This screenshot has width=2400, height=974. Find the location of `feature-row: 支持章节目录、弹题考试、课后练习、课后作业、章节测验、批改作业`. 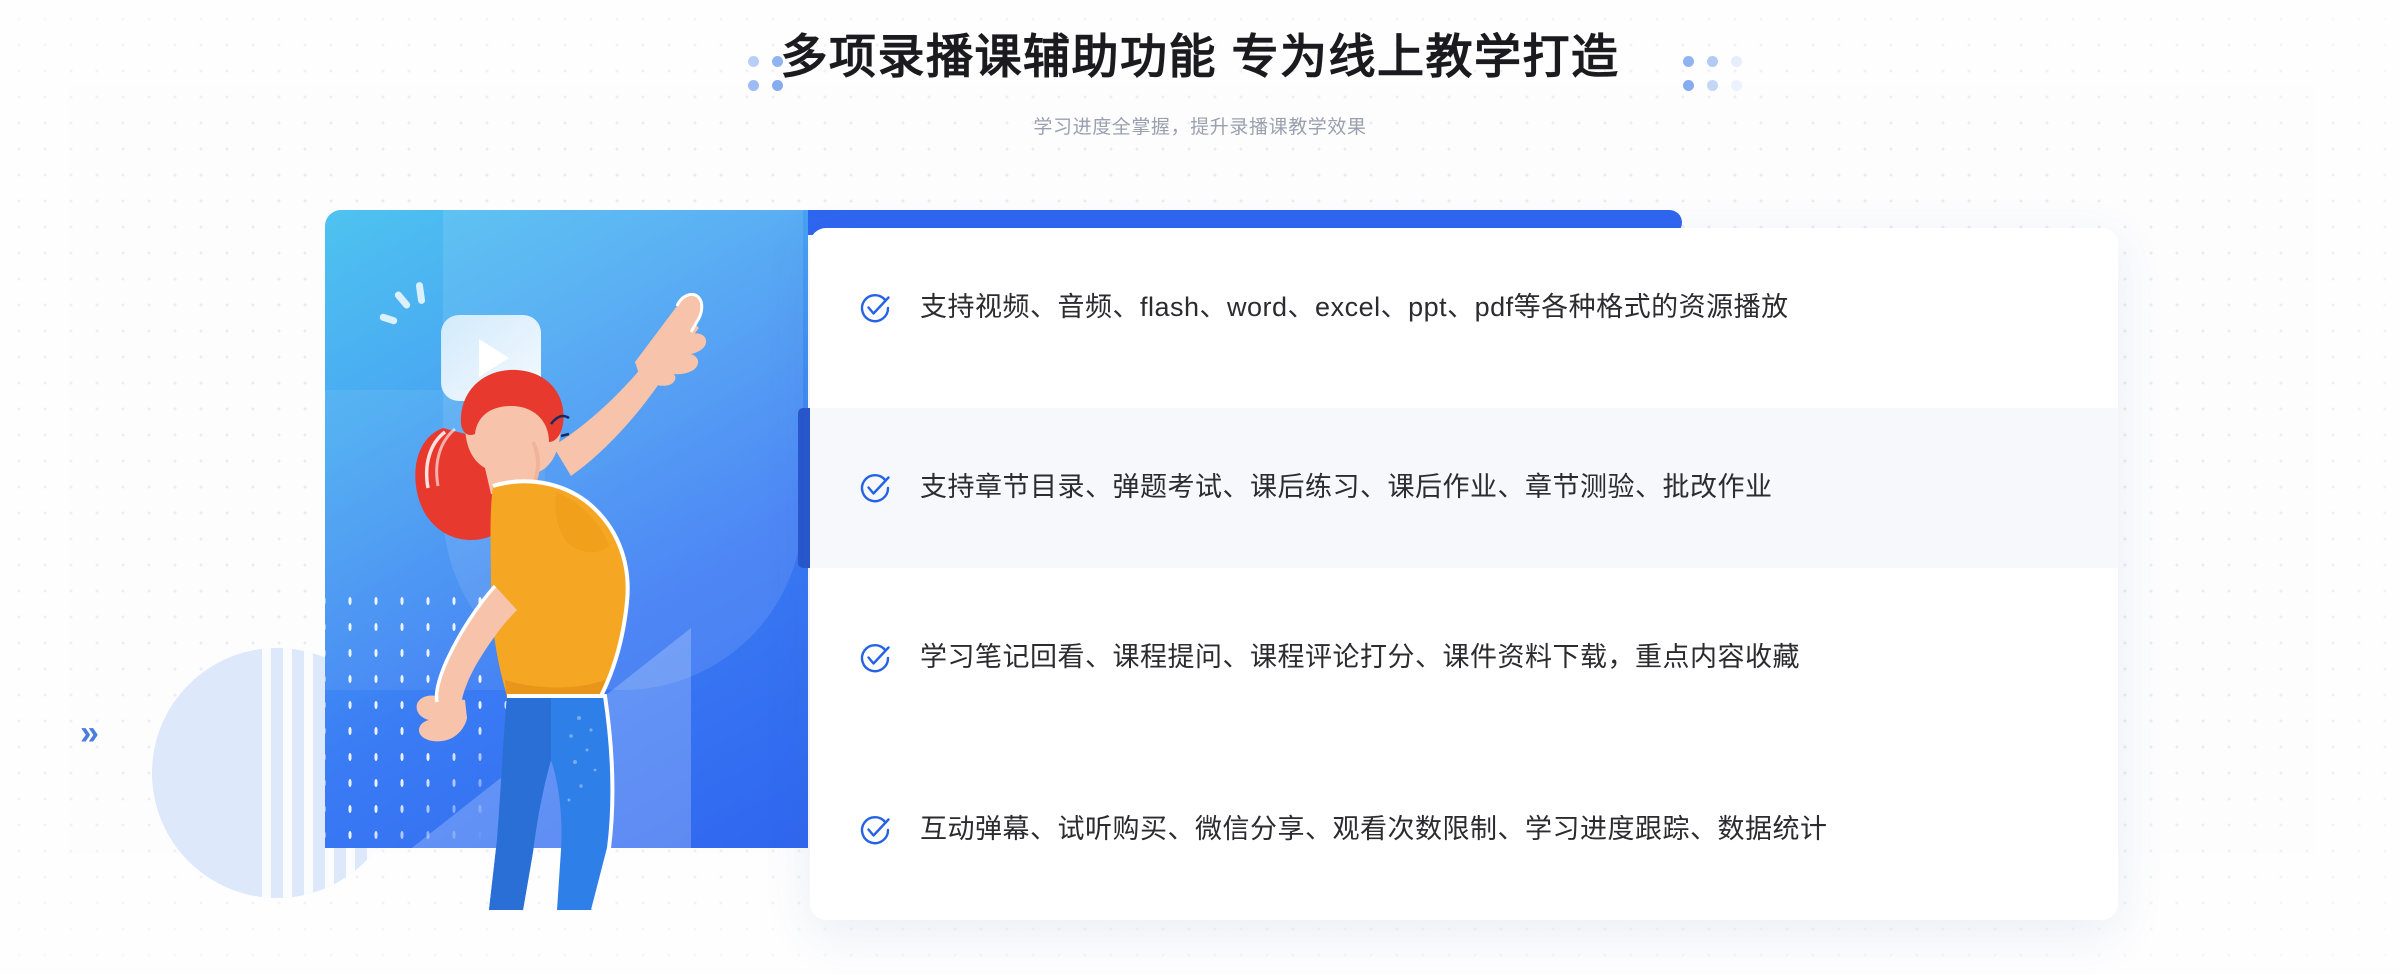

feature-row: 支持章节目录、弹题考试、课后练习、课后作业、章节测验、批改作业 is located at coordinates (1464, 488).